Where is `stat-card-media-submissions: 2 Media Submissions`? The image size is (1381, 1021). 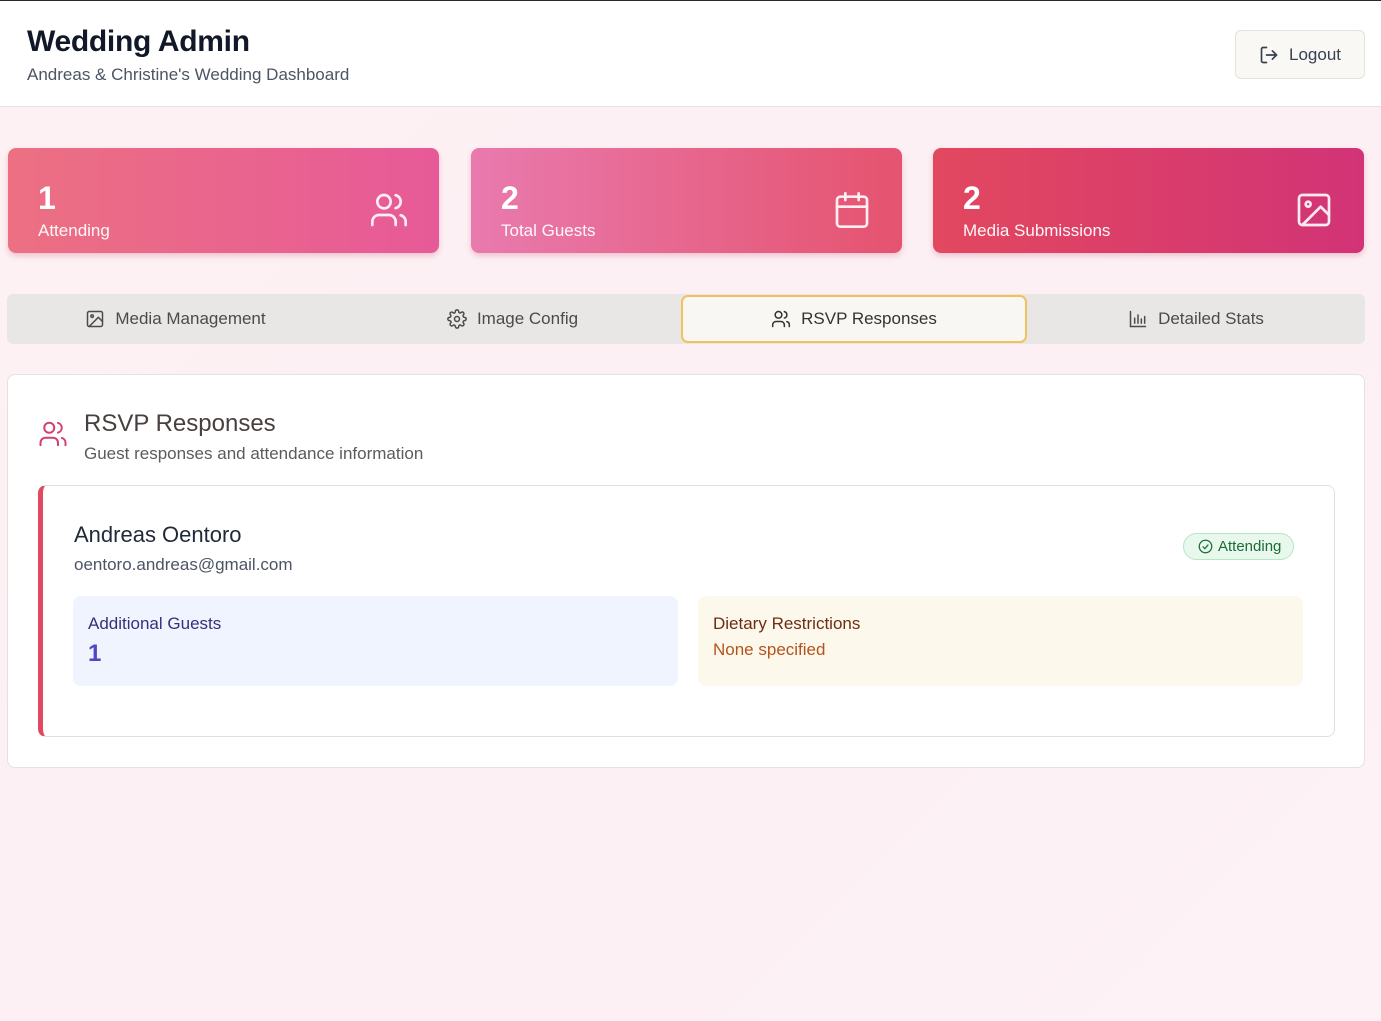
stat-card-media-submissions: 2 Media Submissions is located at coordinates (1148, 200).